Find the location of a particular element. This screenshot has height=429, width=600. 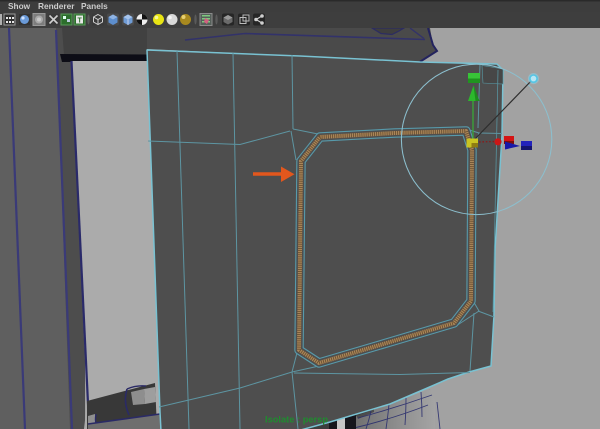

svg-text: T is located at coordinates (80, 21).